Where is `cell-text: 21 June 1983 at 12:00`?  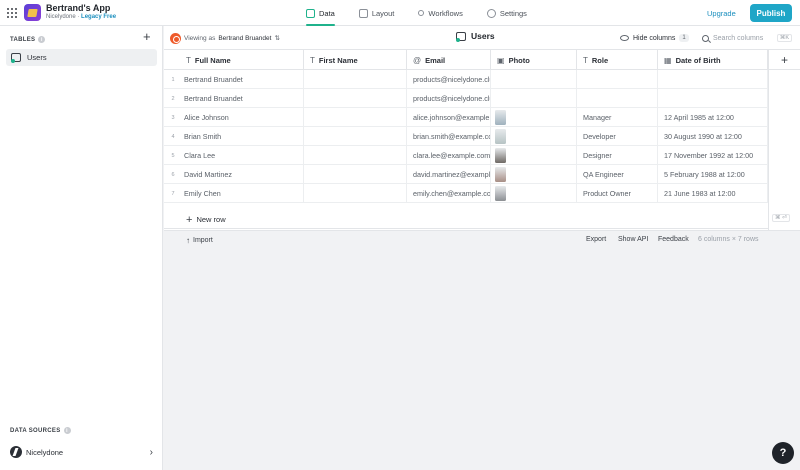
cell-text: 21 June 1983 at 12:00 is located at coordinates (700, 193).